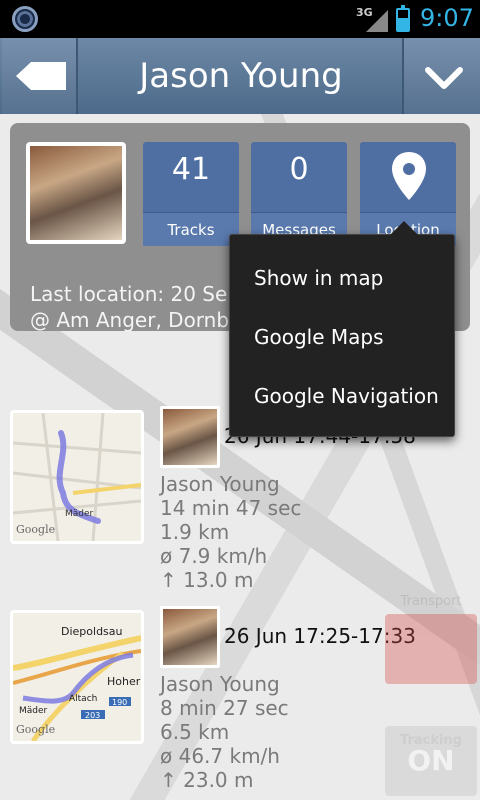 The height and width of the screenshot is (800, 480). I want to click on transport-badge: Transport, so click(431, 639).